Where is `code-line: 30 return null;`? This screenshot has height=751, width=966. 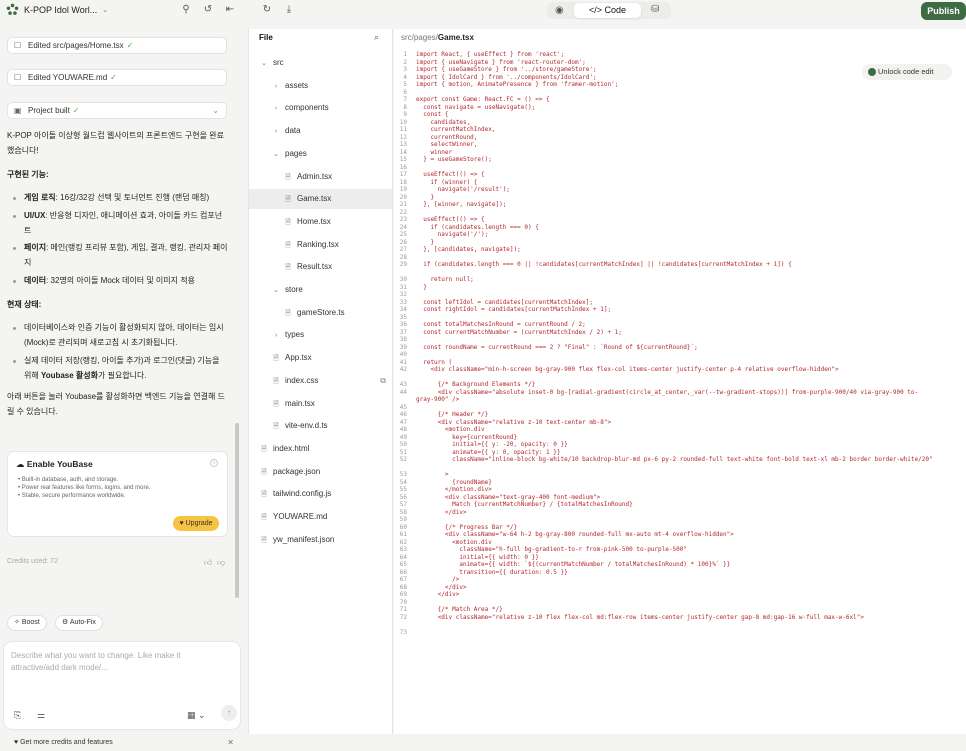
code-line: 30 return null; is located at coordinates (680, 280).